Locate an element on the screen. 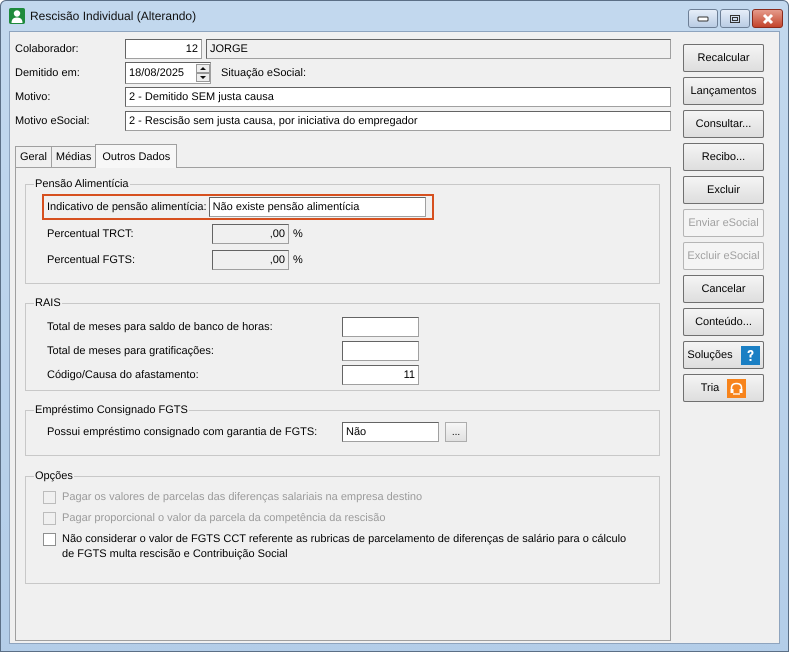  action-button: Lançamentos is located at coordinates (723, 91).